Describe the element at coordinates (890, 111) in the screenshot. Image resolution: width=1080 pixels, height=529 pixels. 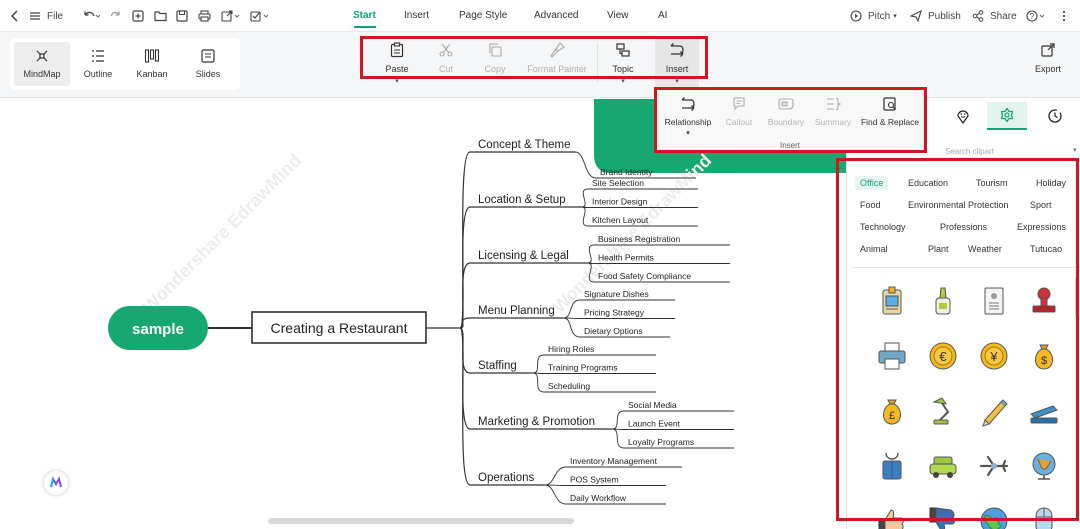
I see `find-replace-button: Find & Replace` at that location.